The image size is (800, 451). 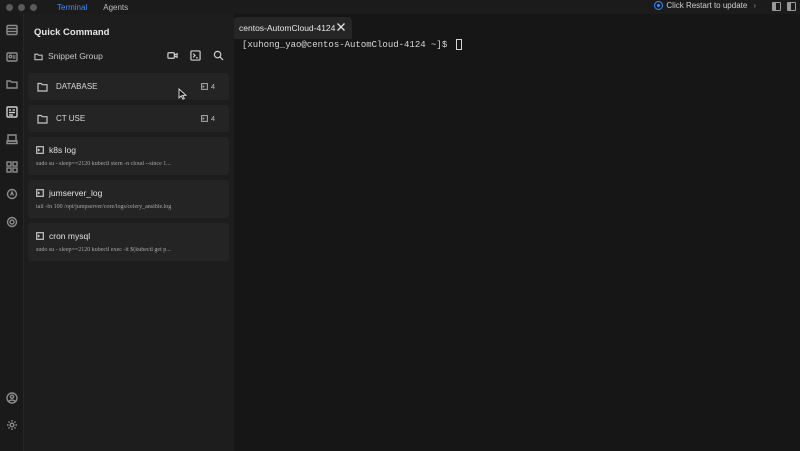 I want to click on plugin-icon, so click(x=12, y=222).